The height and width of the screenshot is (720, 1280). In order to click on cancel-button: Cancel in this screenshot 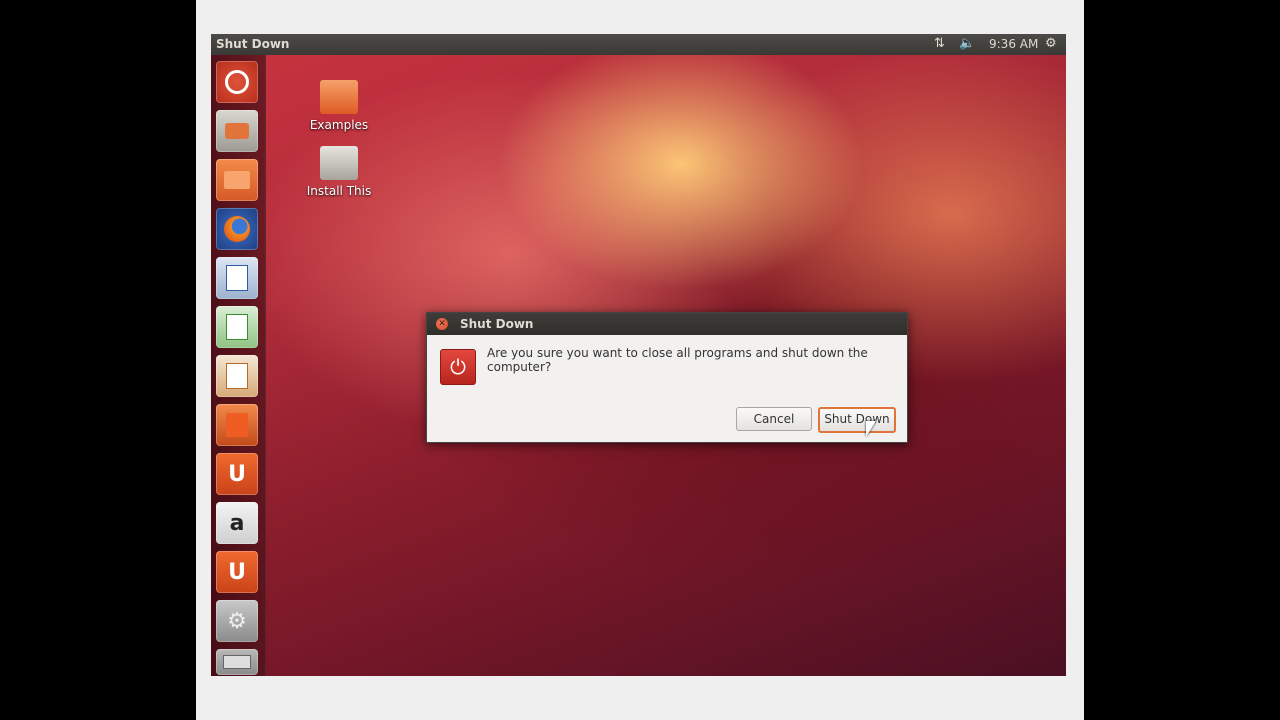, I will do `click(774, 419)`.